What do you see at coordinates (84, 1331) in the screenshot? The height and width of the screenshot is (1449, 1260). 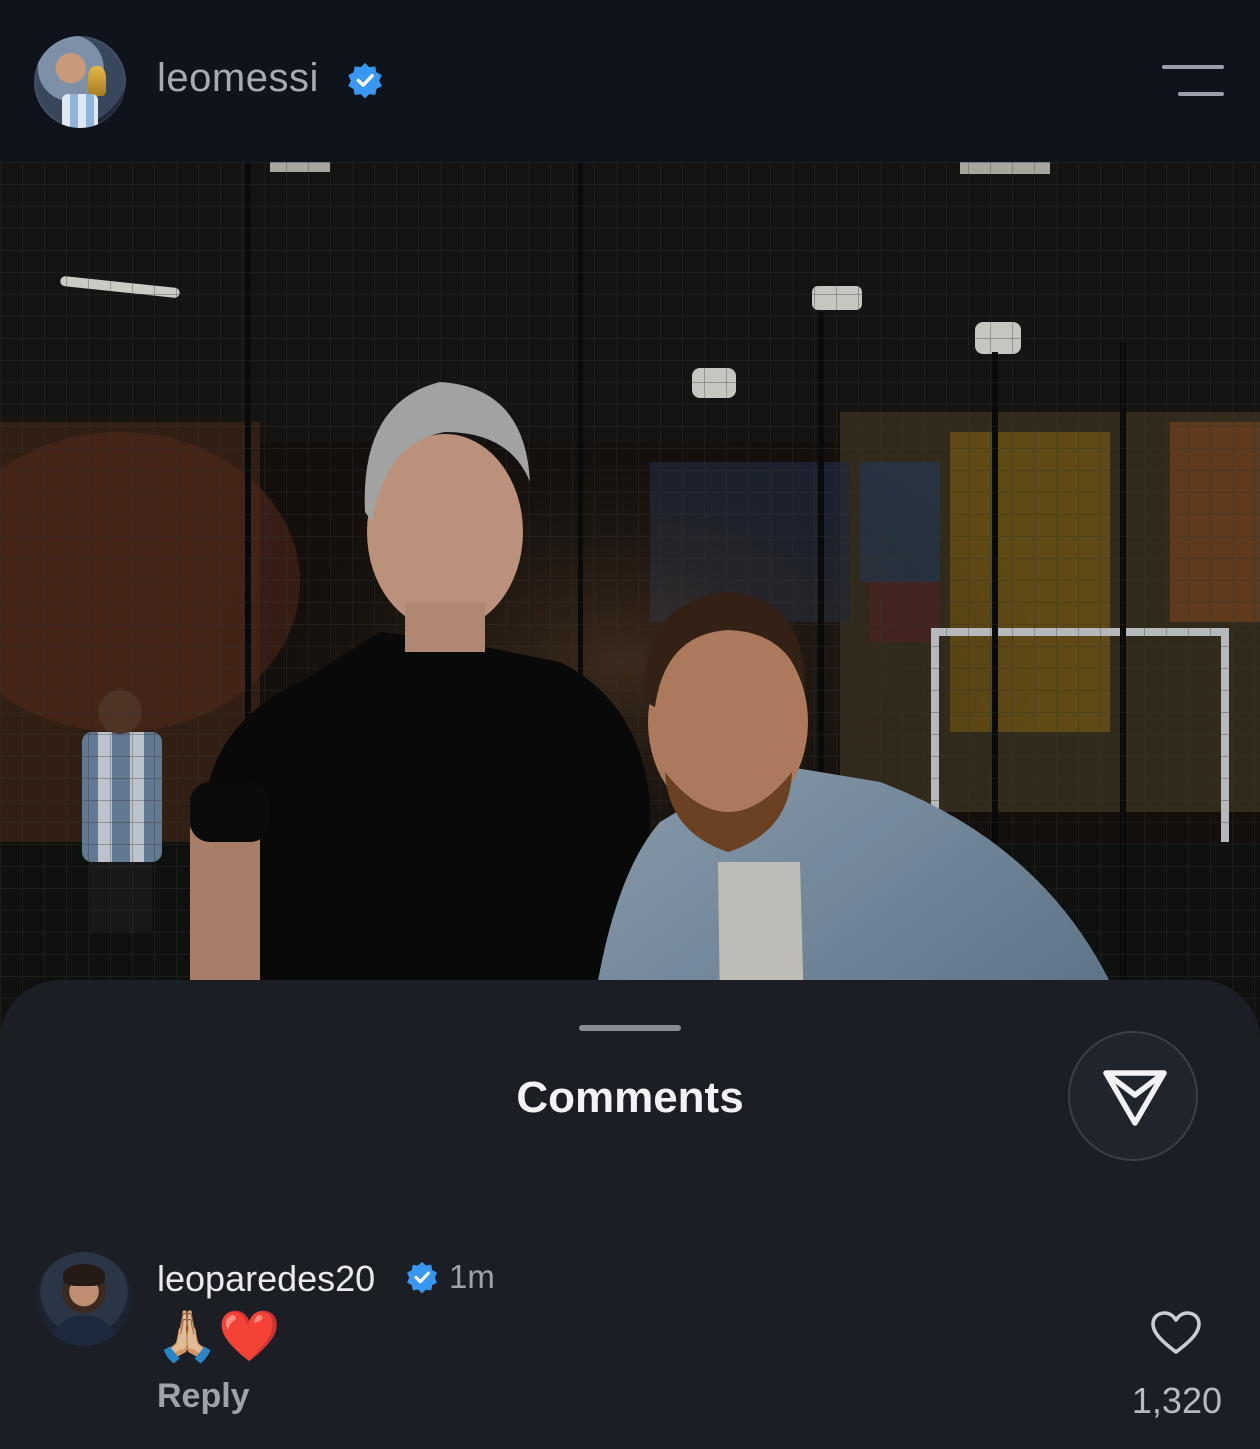 I see `avatar-shirt` at bounding box center [84, 1331].